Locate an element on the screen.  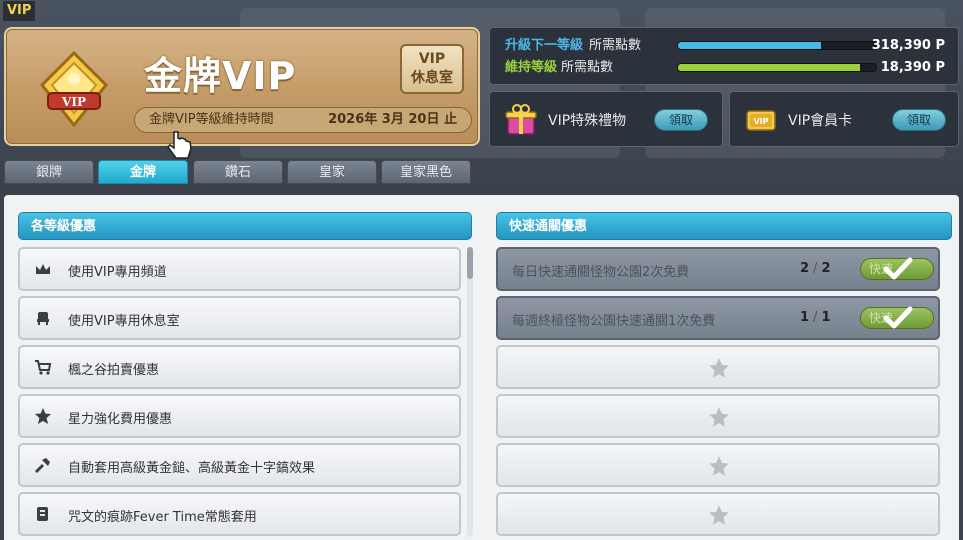
benefit-item: 星力強化費用優惠 is located at coordinates (239, 416).